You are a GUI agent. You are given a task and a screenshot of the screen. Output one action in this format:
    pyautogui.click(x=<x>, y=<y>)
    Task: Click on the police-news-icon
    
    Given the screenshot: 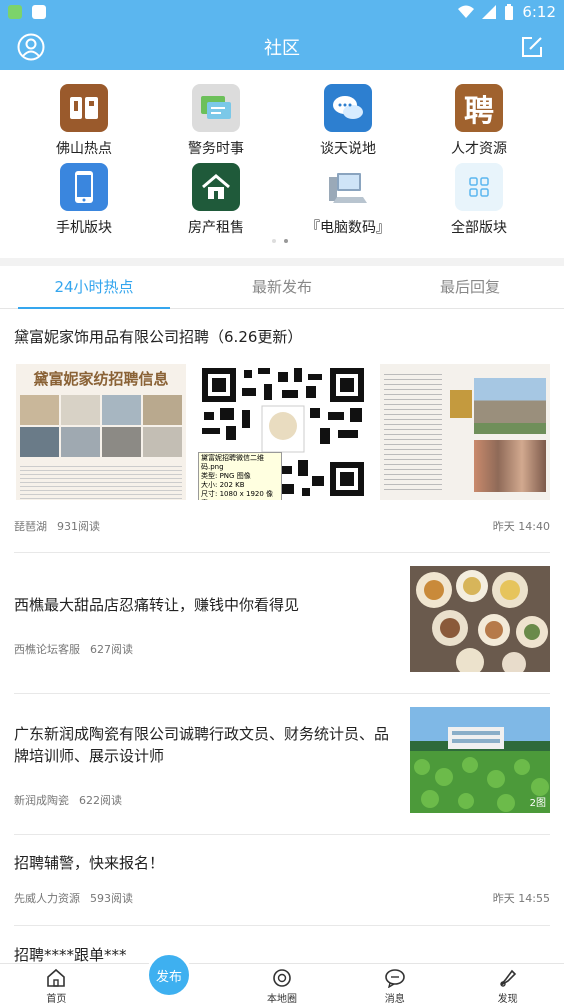 What is the action you would take?
    pyautogui.click(x=216, y=108)
    